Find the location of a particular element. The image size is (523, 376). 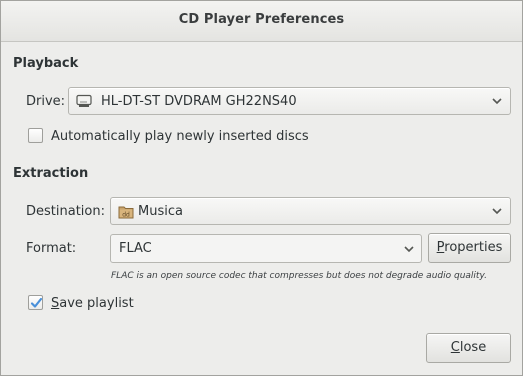

destination-label: Destination: is located at coordinates (65, 211).